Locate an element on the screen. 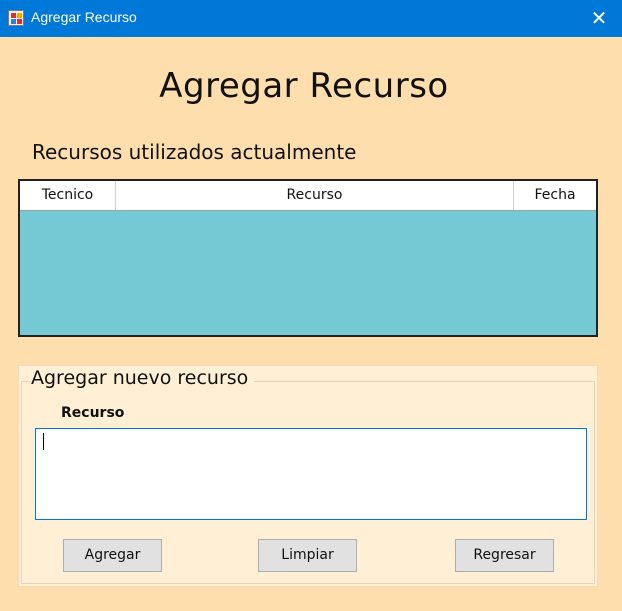 Image resolution: width=622 pixels, height=611 pixels. page-title: Agregar Recurso is located at coordinates (304, 86).